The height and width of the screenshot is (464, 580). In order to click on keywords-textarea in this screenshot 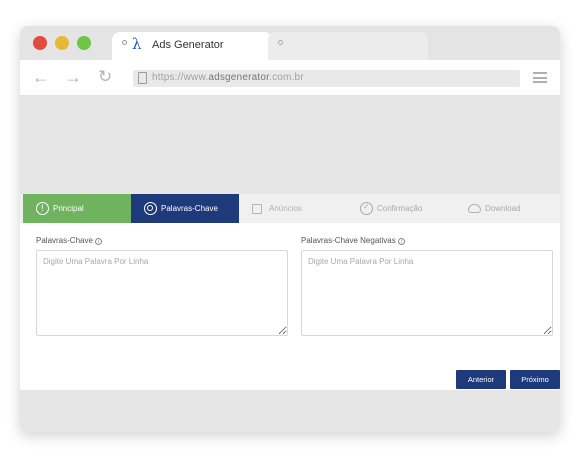, I will do `click(162, 293)`.